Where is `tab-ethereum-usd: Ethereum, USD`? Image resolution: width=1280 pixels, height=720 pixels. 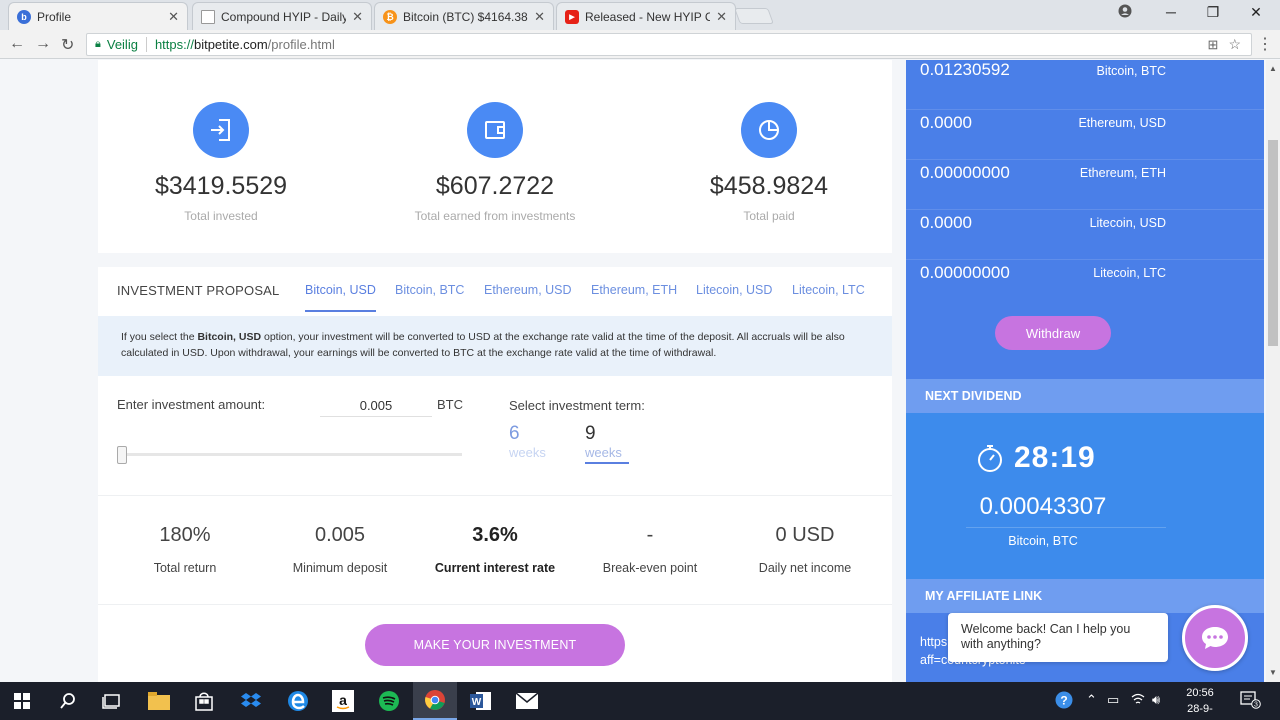 tab-ethereum-usd: Ethereum, USD is located at coordinates (528, 290).